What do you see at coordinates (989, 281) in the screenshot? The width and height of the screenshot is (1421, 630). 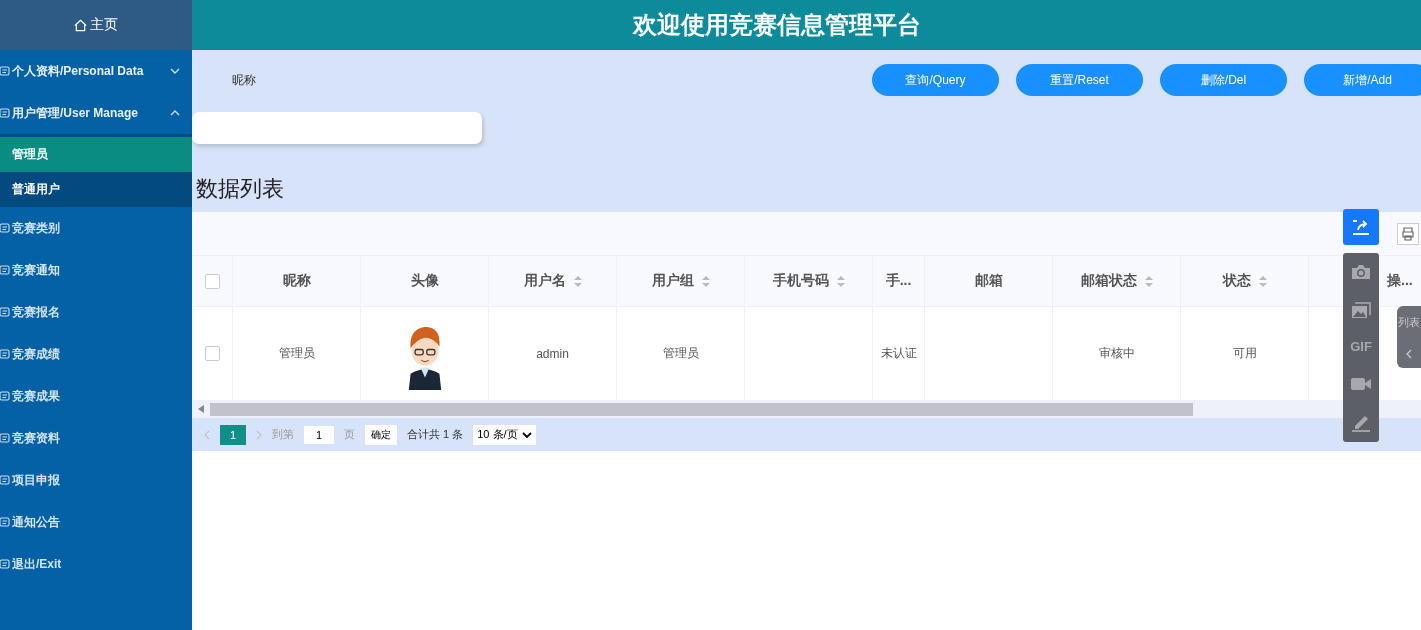 I see `column-header: 邮箱` at bounding box center [989, 281].